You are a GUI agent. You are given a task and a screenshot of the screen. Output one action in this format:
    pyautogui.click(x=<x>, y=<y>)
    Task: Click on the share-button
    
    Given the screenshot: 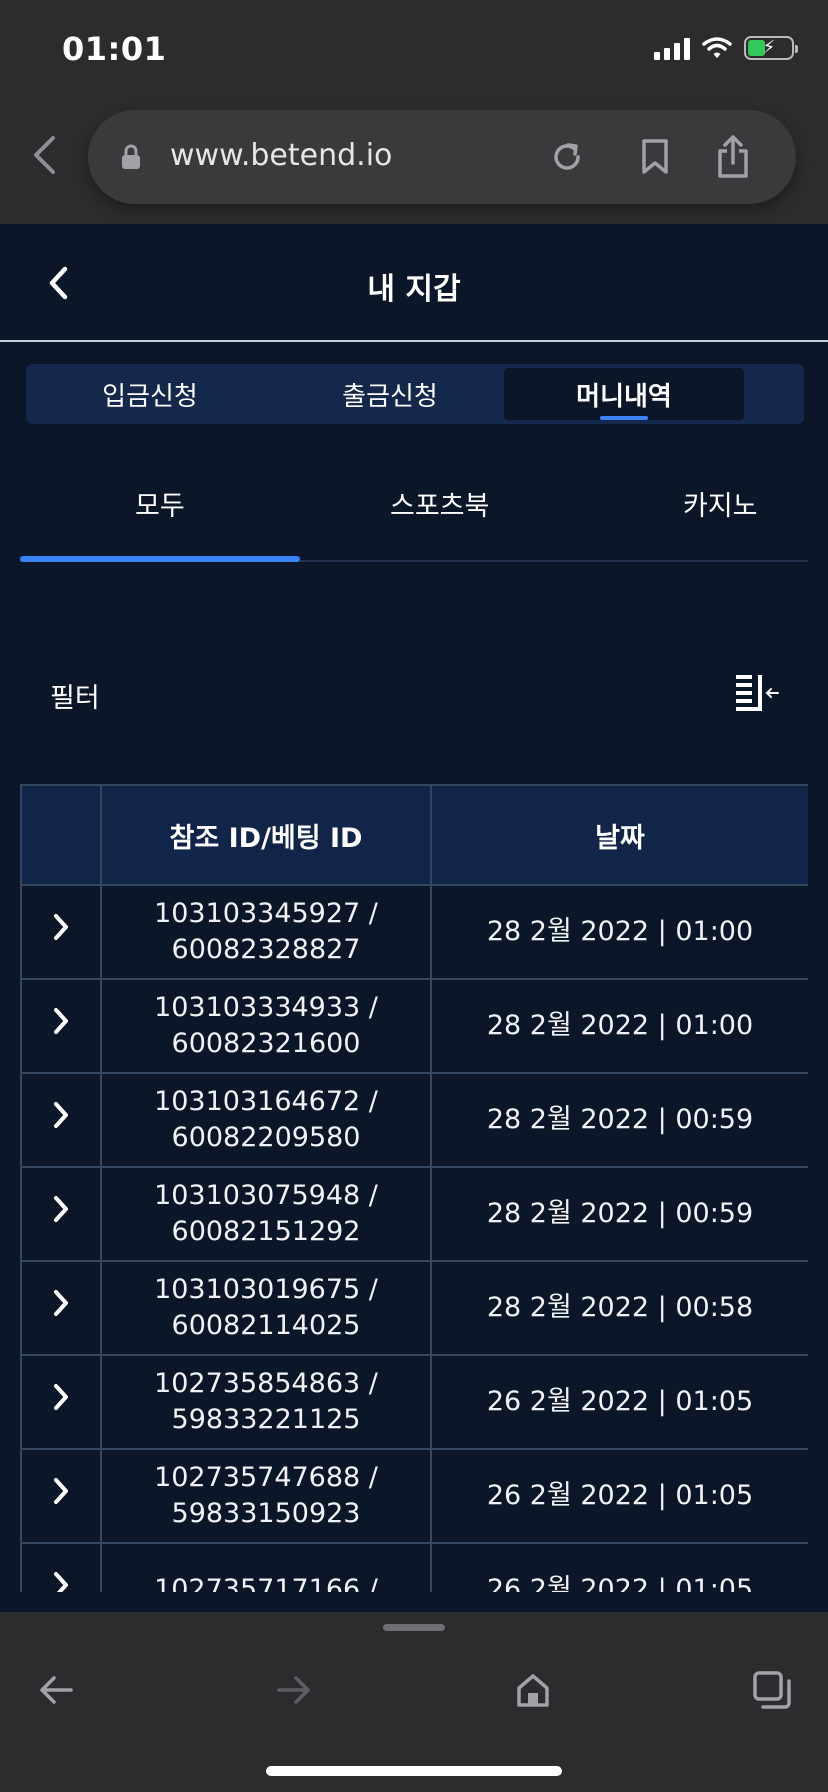 What is the action you would take?
    pyautogui.click(x=733, y=157)
    